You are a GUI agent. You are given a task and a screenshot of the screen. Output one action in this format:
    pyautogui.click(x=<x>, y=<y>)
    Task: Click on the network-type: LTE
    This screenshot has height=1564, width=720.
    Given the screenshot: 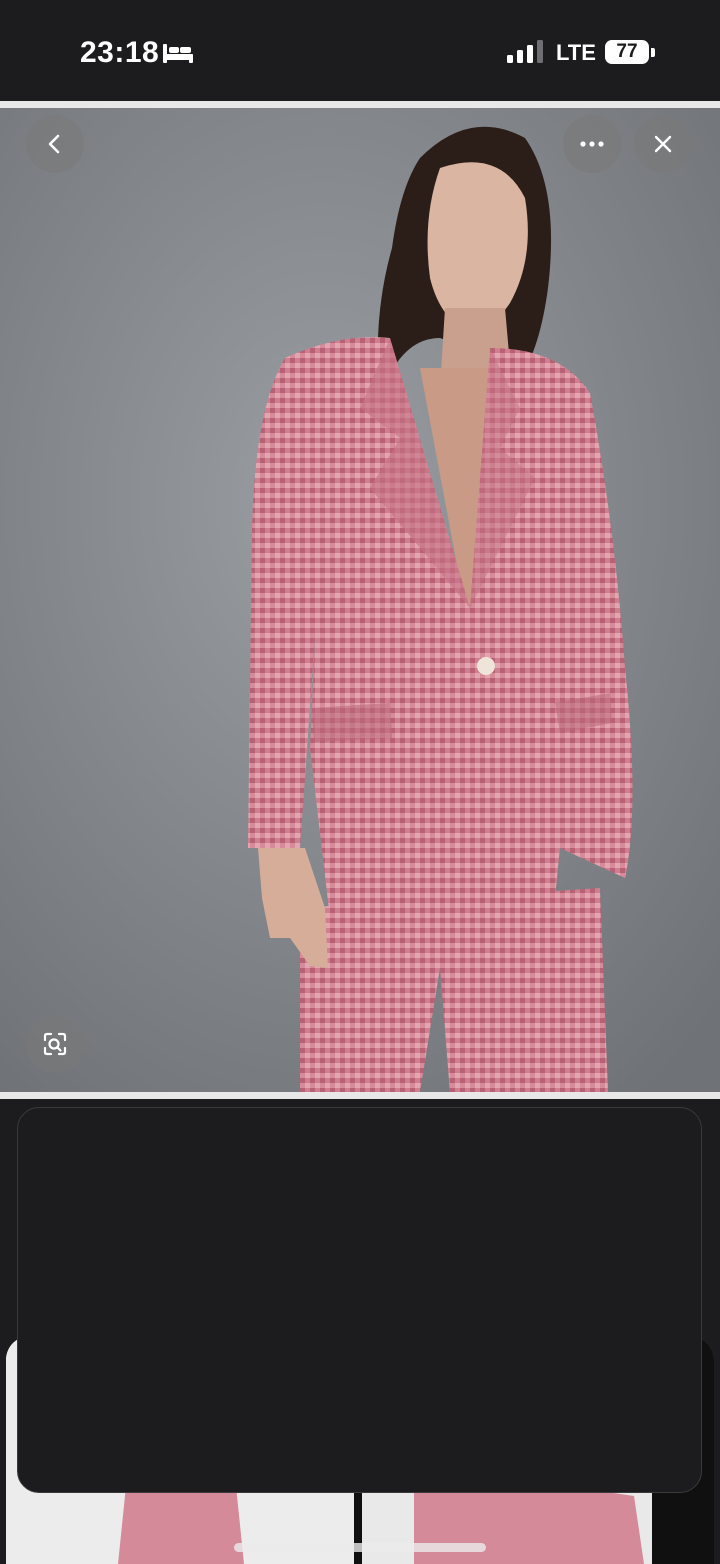 What is the action you would take?
    pyautogui.click(x=576, y=52)
    